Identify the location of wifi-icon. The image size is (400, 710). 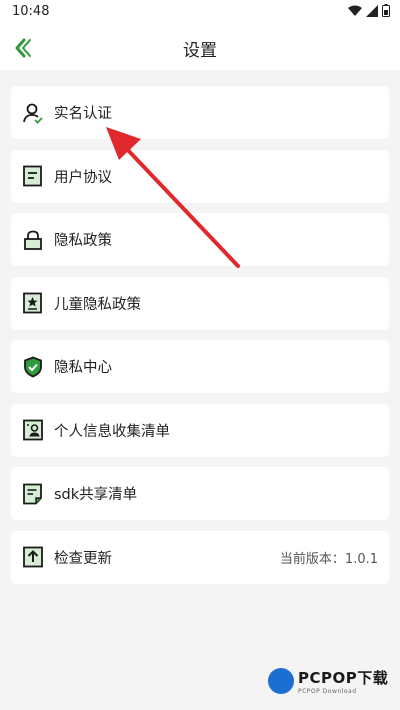
(355, 10).